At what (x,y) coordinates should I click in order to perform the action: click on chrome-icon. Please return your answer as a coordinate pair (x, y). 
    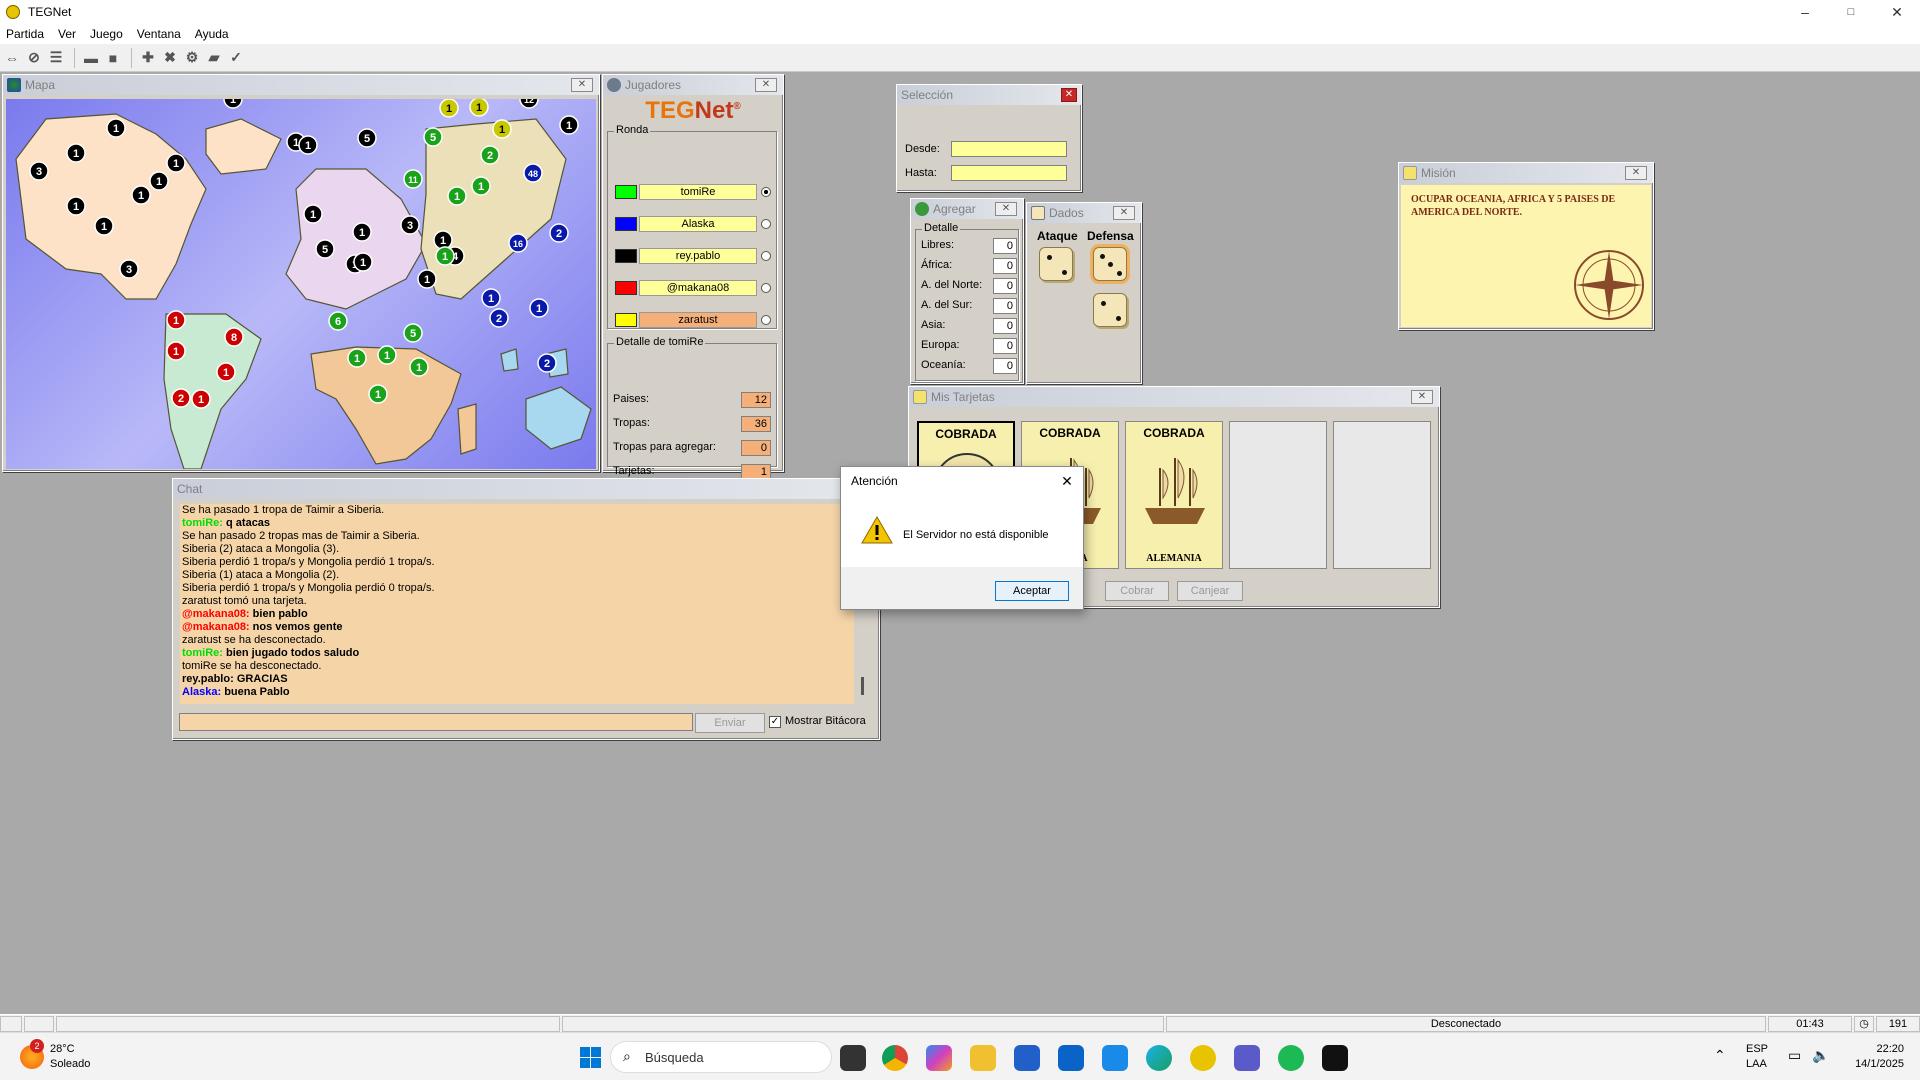
    Looking at the image, I should click on (895, 1058).